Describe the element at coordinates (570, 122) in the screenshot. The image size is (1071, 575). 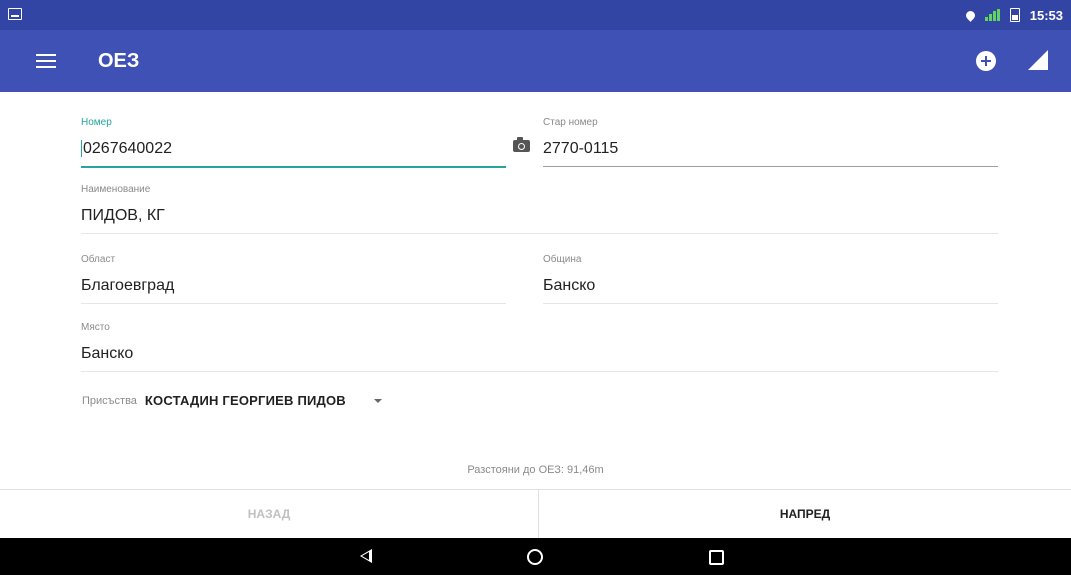
I see `old-number-label: Стар номер` at that location.